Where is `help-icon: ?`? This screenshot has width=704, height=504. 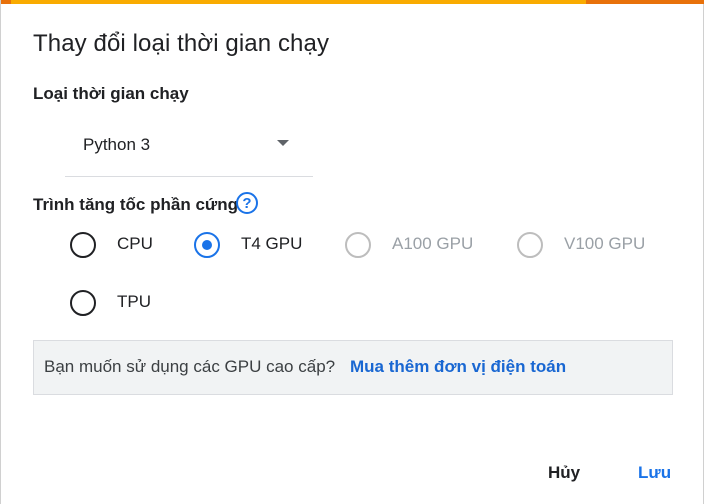
help-icon: ? is located at coordinates (247, 203).